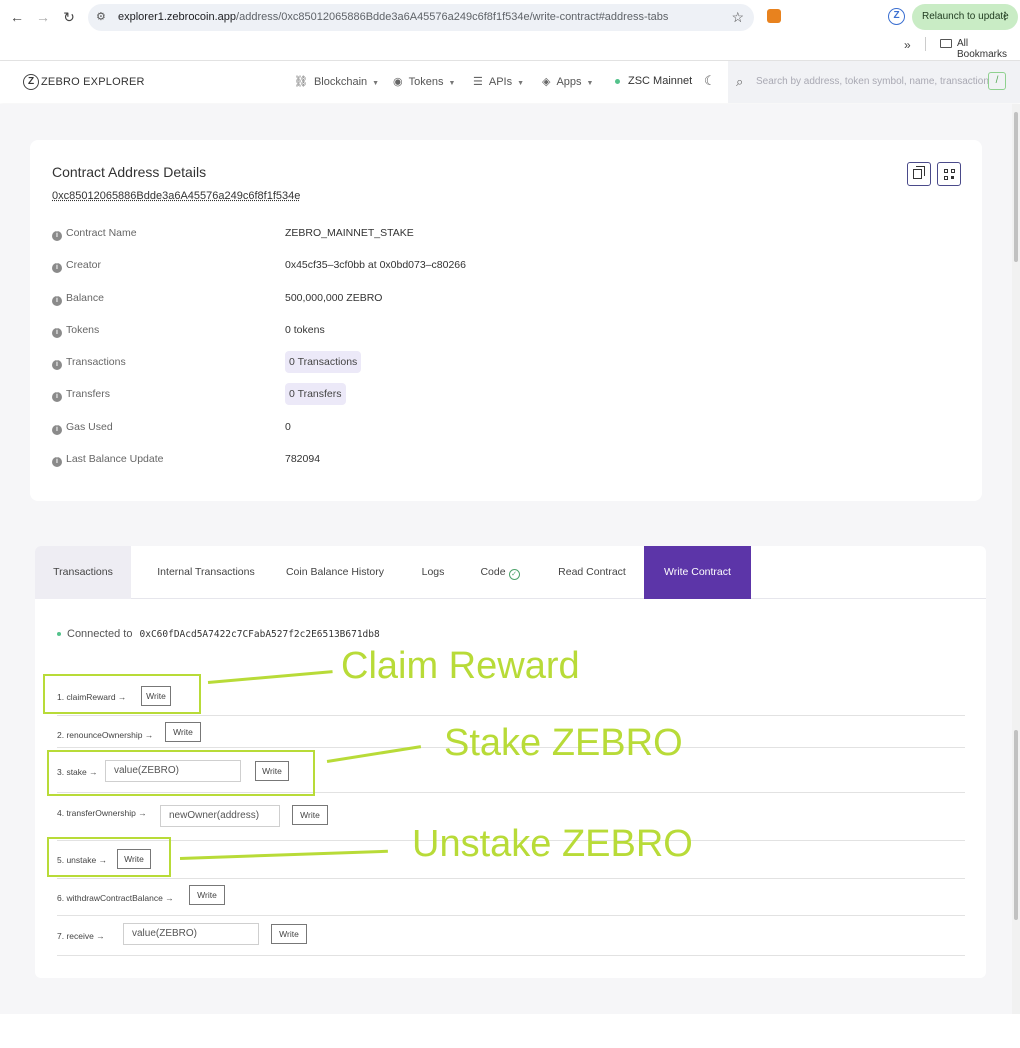 This screenshot has height=1048, width=1020. What do you see at coordinates (81, 936) in the screenshot?
I see `function-label: 7. receive →` at bounding box center [81, 936].